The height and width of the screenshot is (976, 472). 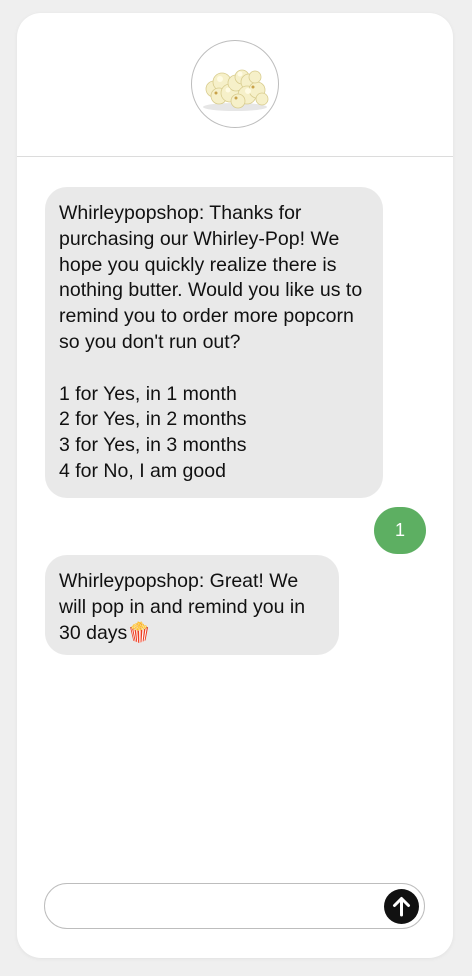 I want to click on send-button, so click(x=401, y=906).